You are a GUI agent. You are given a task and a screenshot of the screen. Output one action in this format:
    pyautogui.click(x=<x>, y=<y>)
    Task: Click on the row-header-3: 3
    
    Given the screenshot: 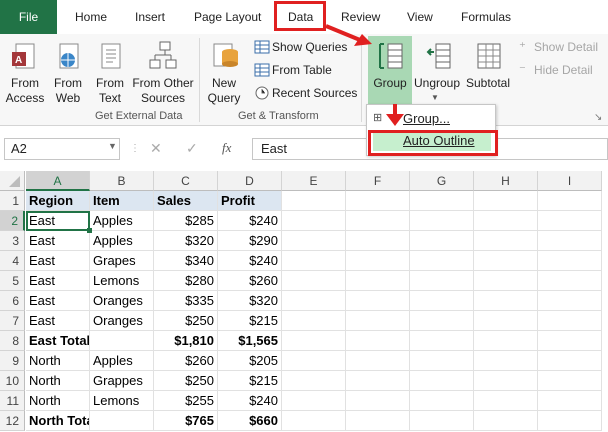 What is the action you would take?
    pyautogui.click(x=12, y=241)
    